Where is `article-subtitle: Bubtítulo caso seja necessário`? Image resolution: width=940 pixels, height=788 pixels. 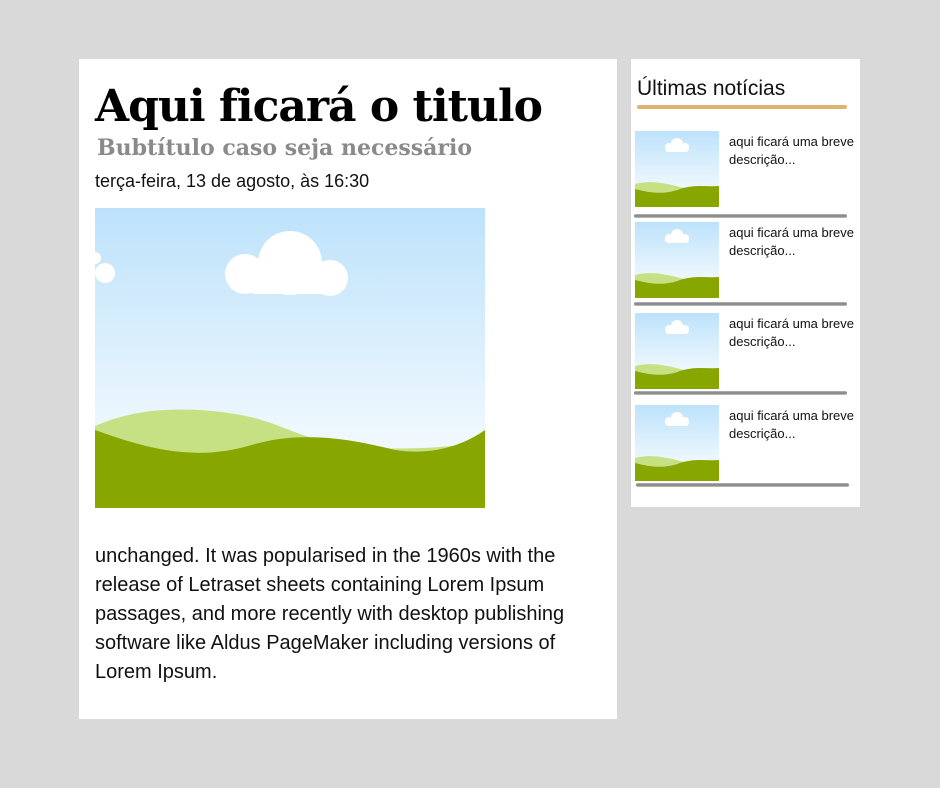 article-subtitle: Bubtítulo caso seja necessário is located at coordinates (284, 148).